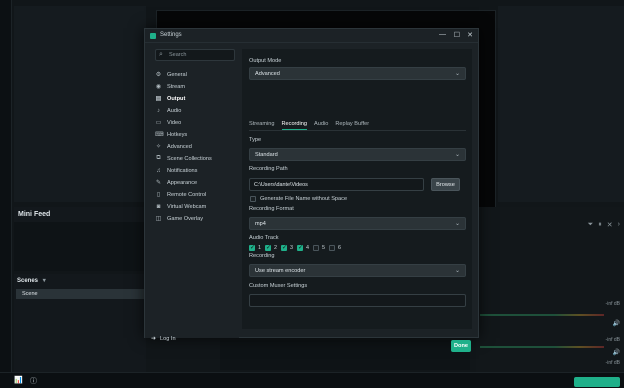 This screenshot has width=624, height=388. What do you see at coordinates (357, 73) in the screenshot?
I see `output-mode-select: Advanced ⌄` at bounding box center [357, 73].